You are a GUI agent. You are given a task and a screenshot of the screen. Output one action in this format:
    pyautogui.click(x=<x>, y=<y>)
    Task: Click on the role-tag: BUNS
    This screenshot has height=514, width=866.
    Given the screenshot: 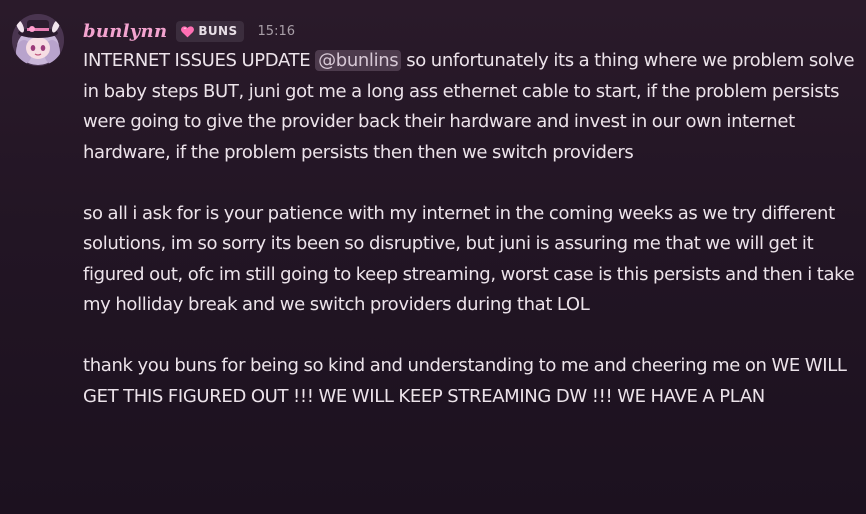 What is the action you would take?
    pyautogui.click(x=210, y=31)
    